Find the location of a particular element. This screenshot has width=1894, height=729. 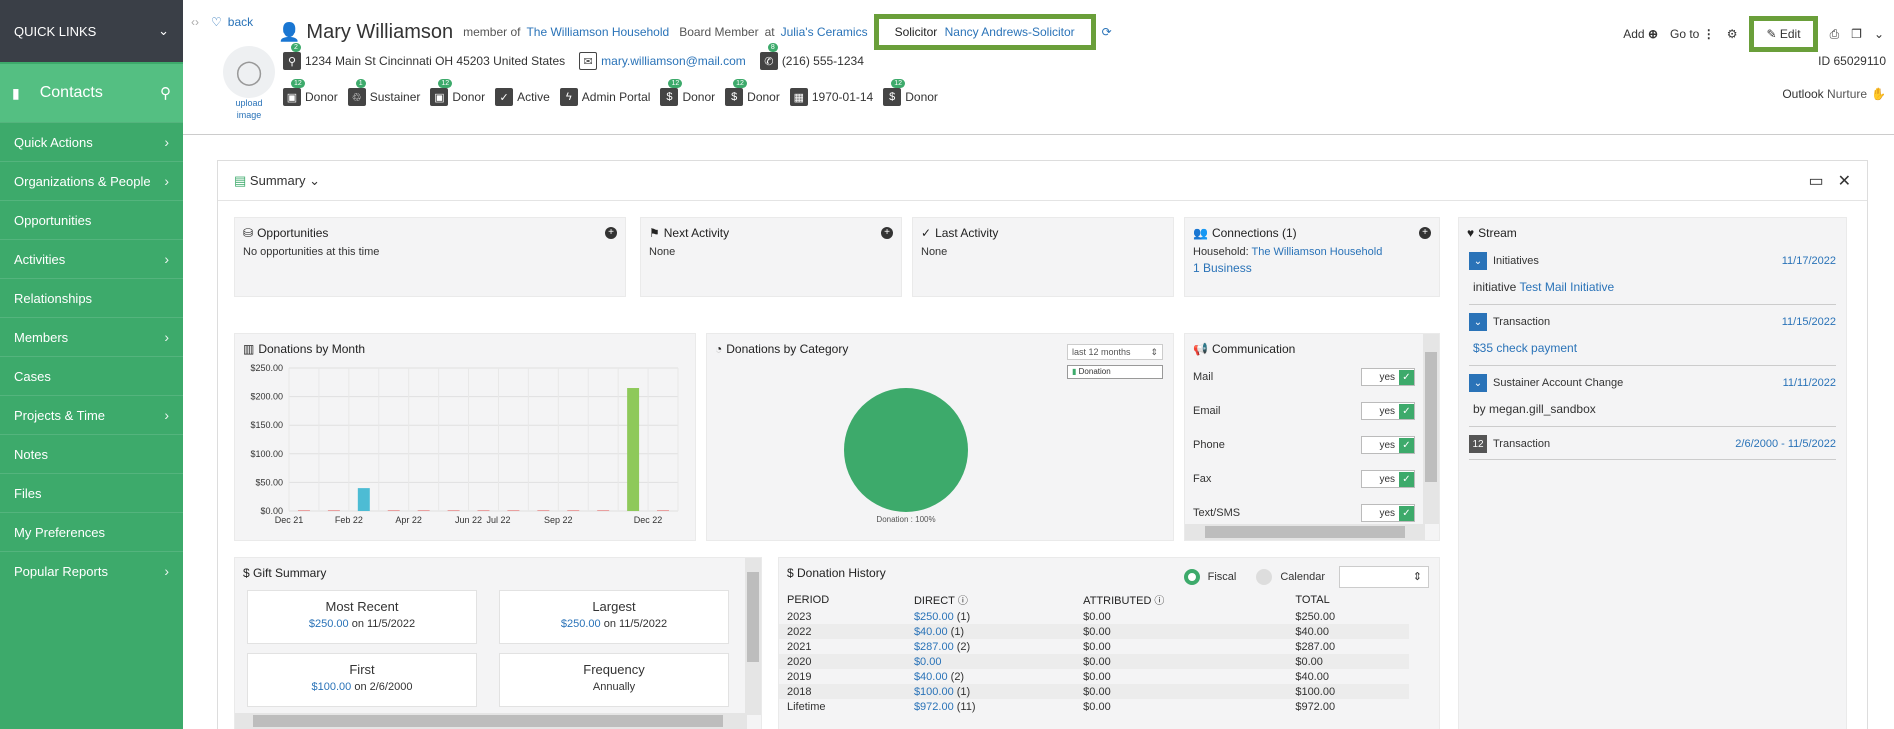

gift-scrollbar is located at coordinates (753, 636).